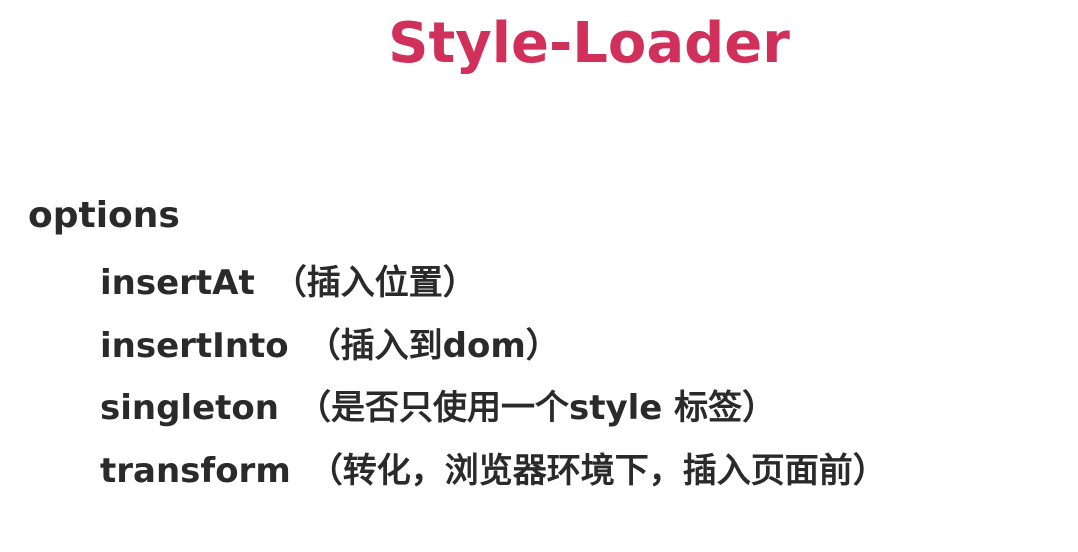 Image resolution: width=1078 pixels, height=552 pixels. What do you see at coordinates (589, 43) in the screenshot?
I see `slide-title: Style-Loader` at bounding box center [589, 43].